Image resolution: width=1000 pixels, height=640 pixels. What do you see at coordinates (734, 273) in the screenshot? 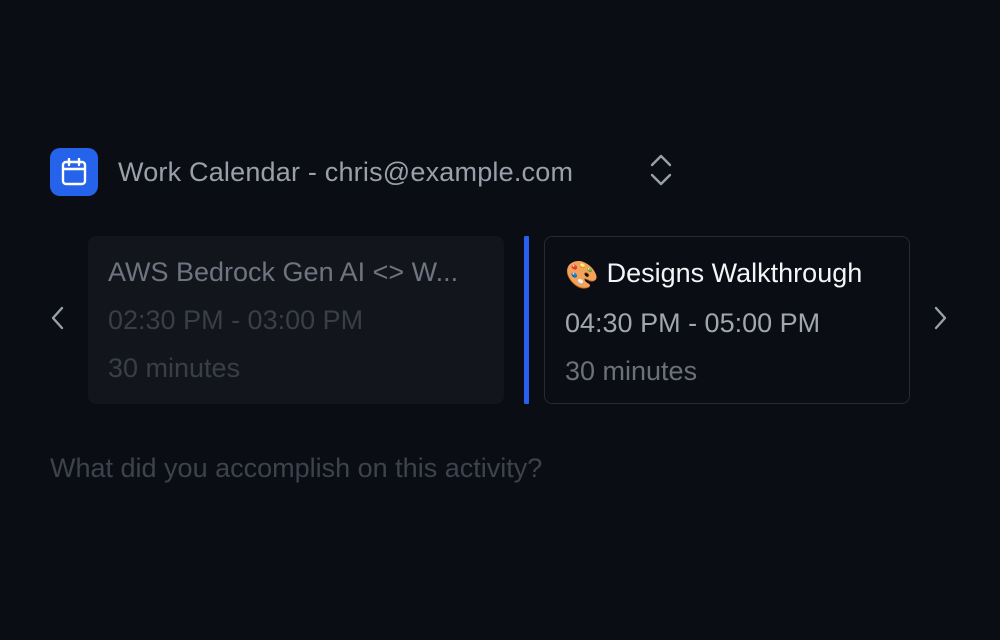
I see `event-title: Designs Walkthrough` at bounding box center [734, 273].